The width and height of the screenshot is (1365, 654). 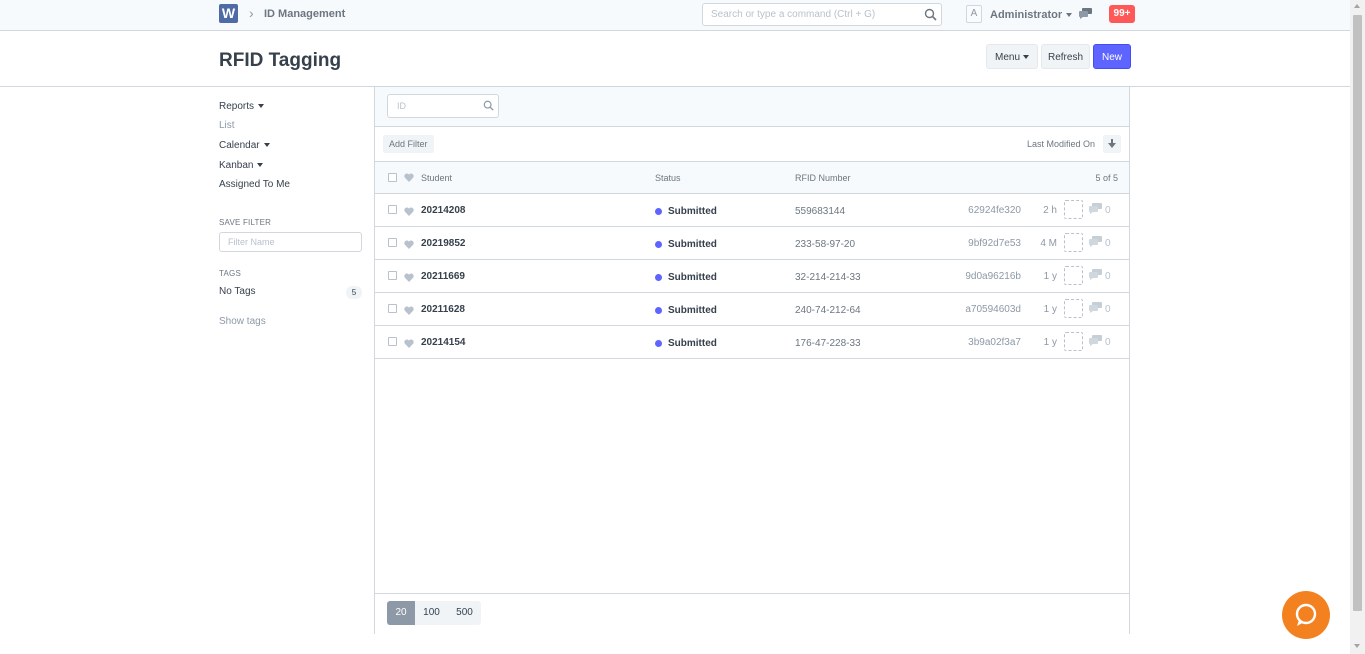 I want to click on menu-button-label: Menu, so click(x=1007, y=57).